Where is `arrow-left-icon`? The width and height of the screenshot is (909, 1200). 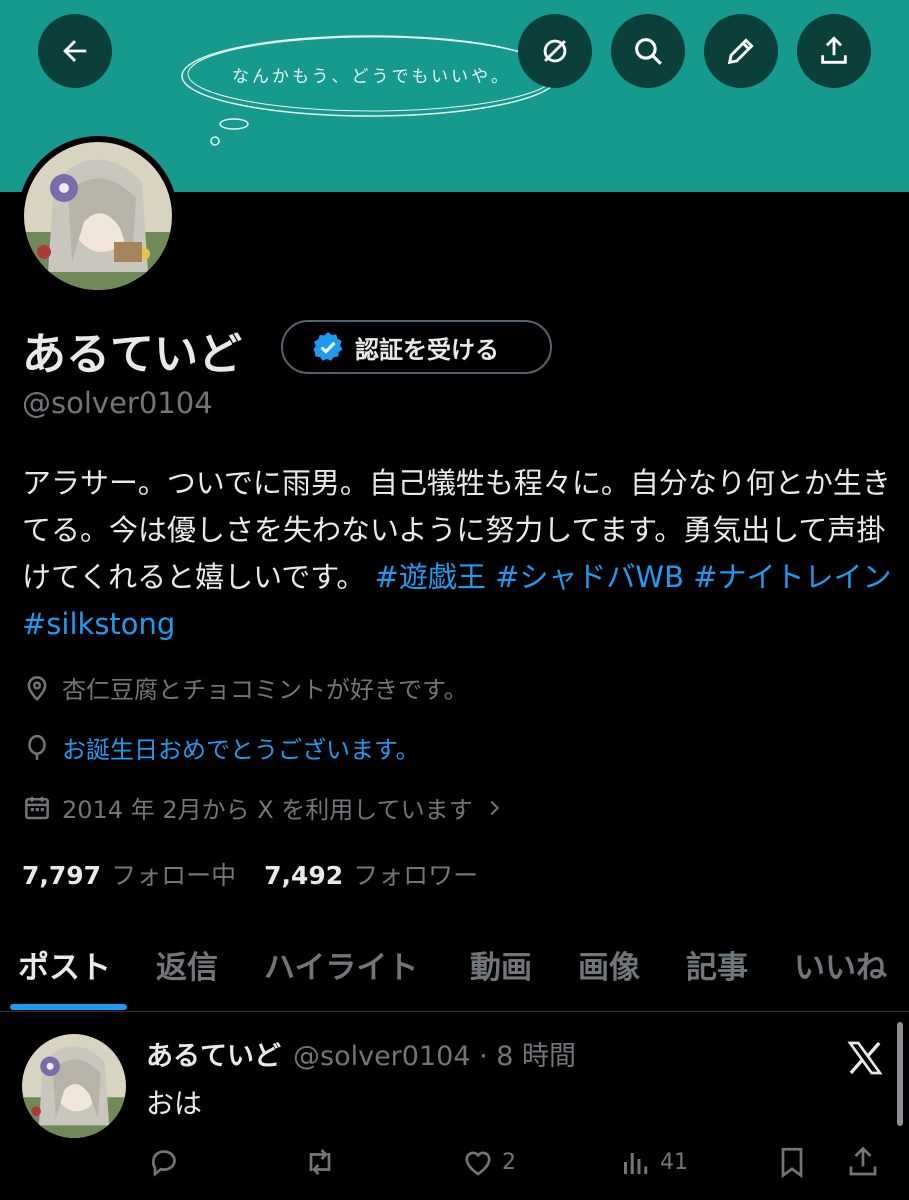
arrow-left-icon is located at coordinates (75, 51).